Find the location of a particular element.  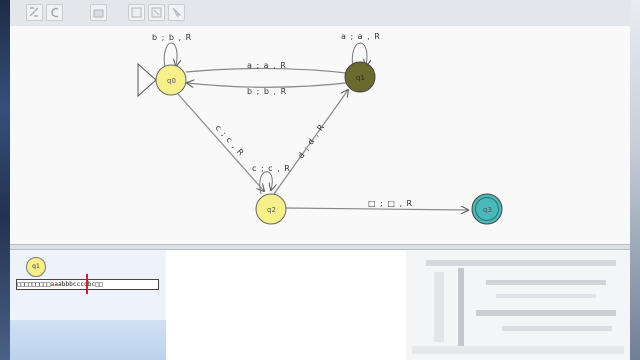

transition-creator-tool is located at coordinates (136, 12).